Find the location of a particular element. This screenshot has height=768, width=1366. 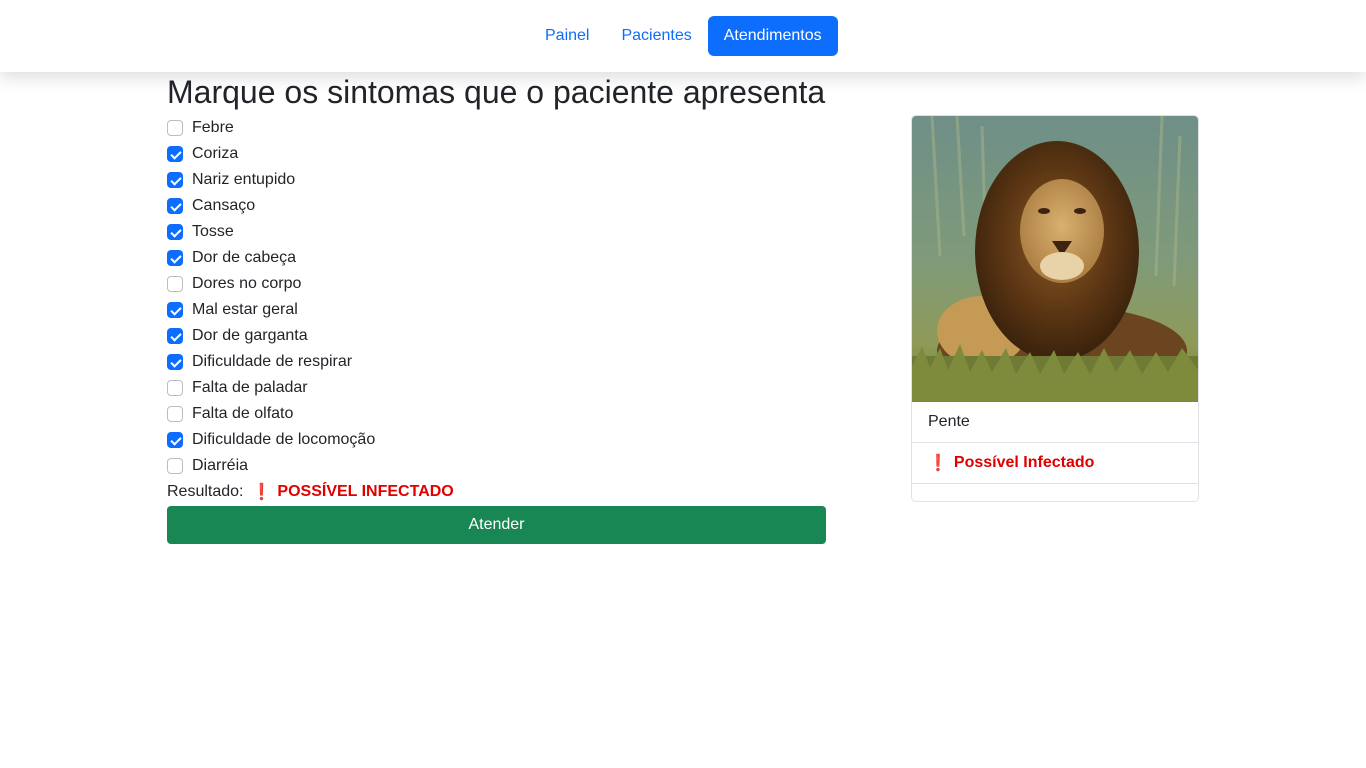

patient-status: ❗ Possível Infectado is located at coordinates (1055, 463).